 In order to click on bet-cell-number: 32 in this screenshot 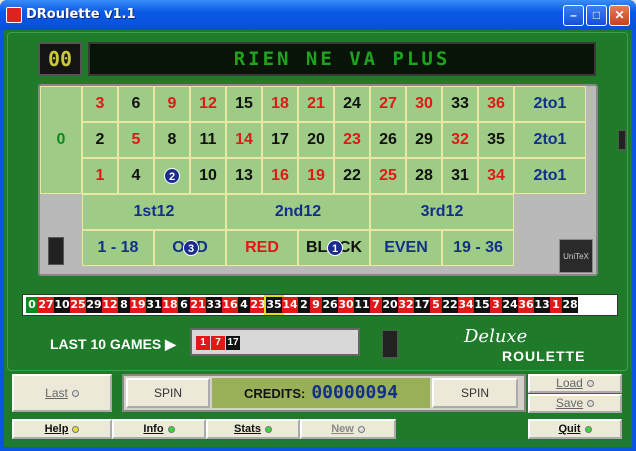, I will do `click(460, 140)`.